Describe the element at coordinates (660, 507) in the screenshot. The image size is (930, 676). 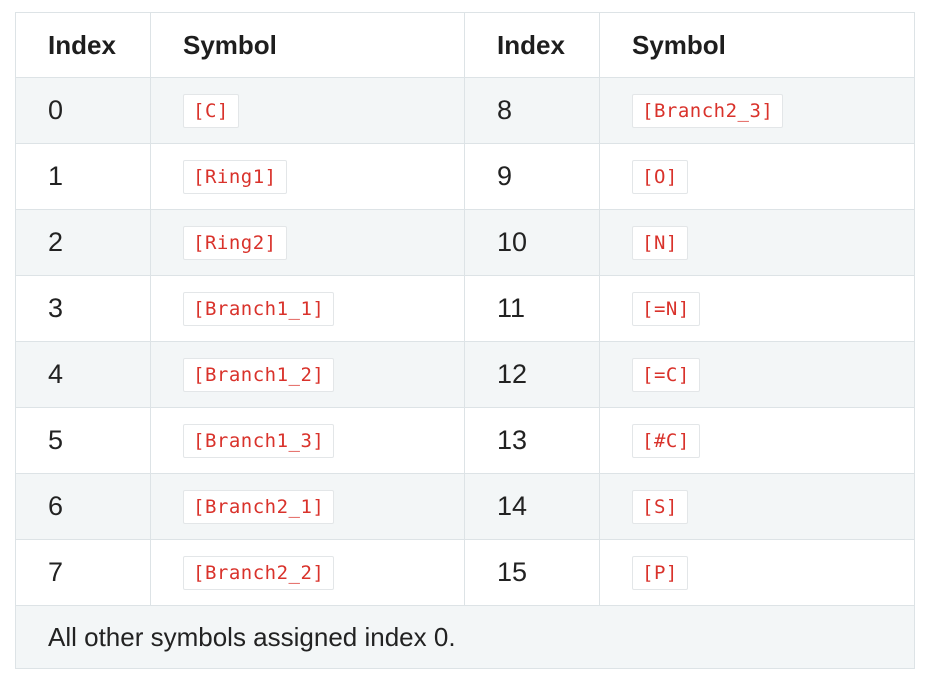
I see `symbol-code: [S]` at that location.